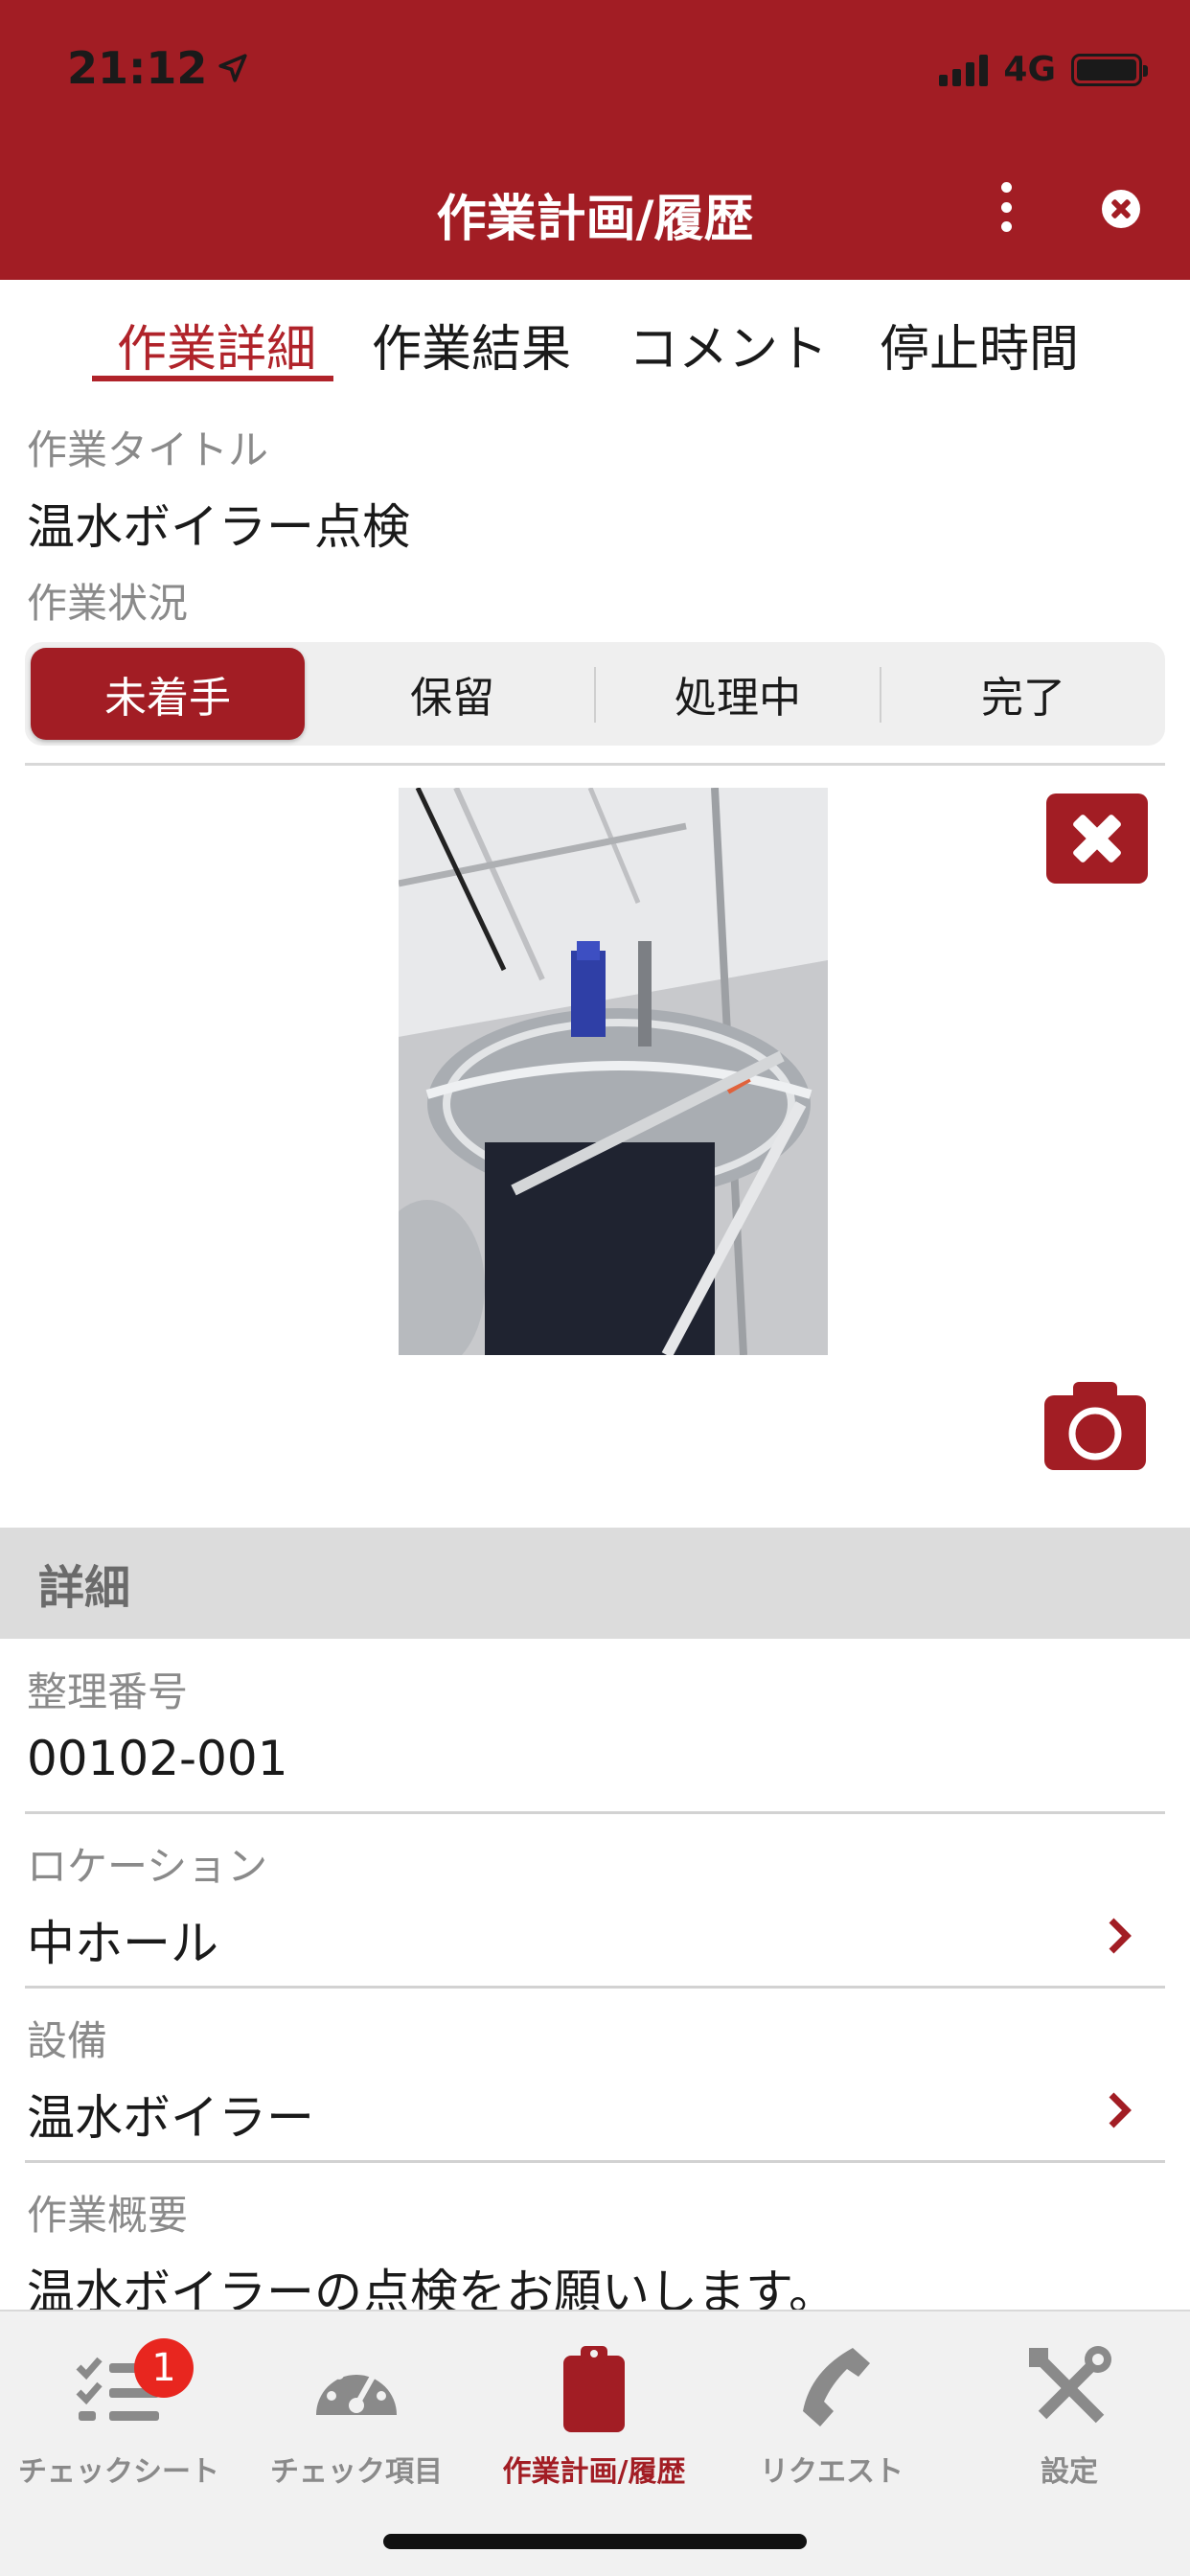  Describe the element at coordinates (213, 378) in the screenshot. I see `active-tab-indicator` at that location.